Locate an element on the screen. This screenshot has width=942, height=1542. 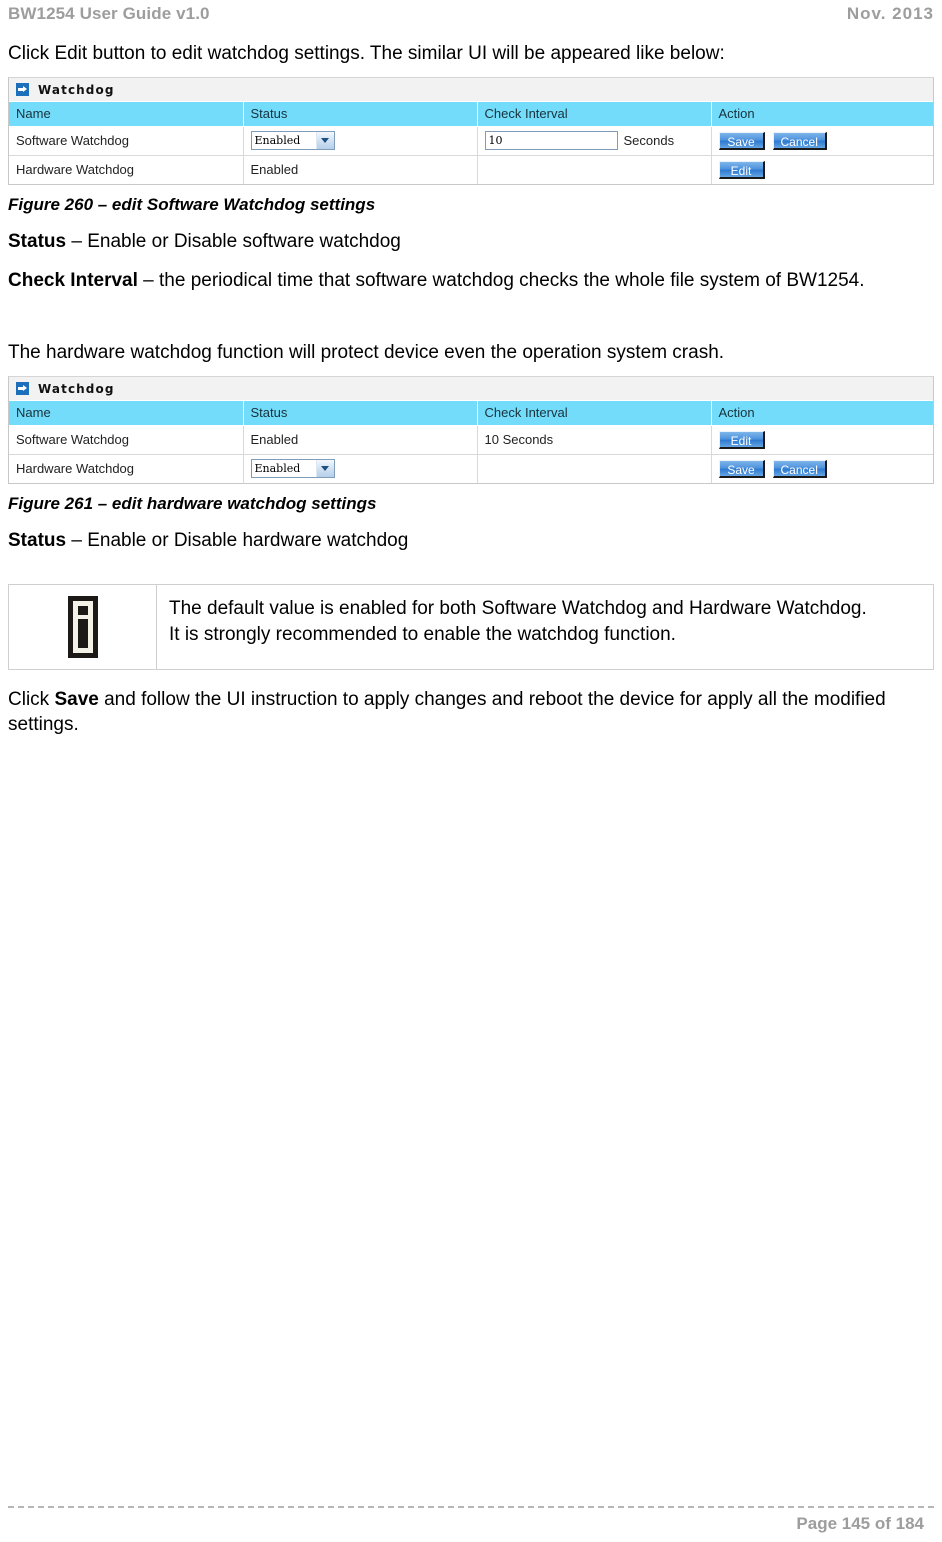
closing-bold-save: Save is located at coordinates (76, 699).